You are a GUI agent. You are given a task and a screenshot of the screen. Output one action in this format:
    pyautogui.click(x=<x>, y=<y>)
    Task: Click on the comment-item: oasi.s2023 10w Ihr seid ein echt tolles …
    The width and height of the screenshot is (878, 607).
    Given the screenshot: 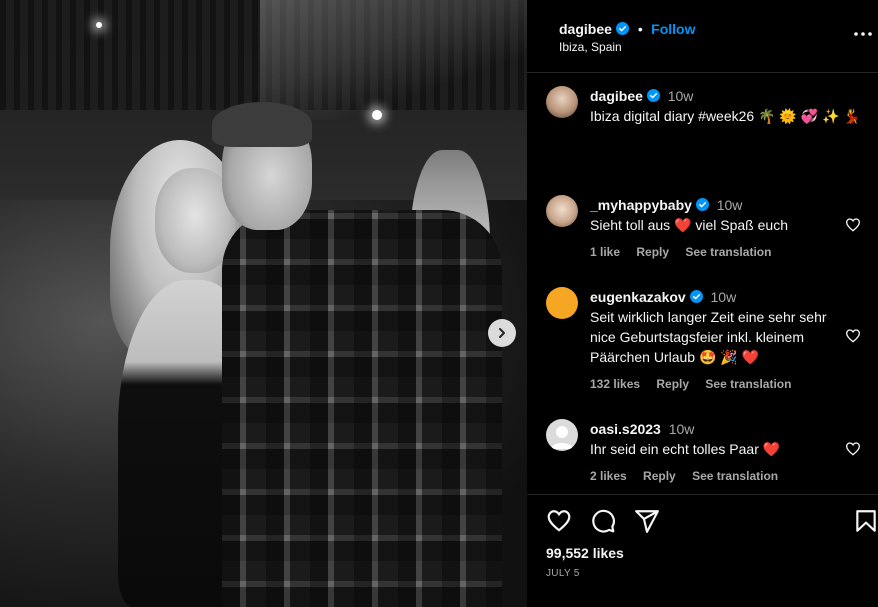 What is the action you would take?
    pyautogui.click(x=702, y=452)
    